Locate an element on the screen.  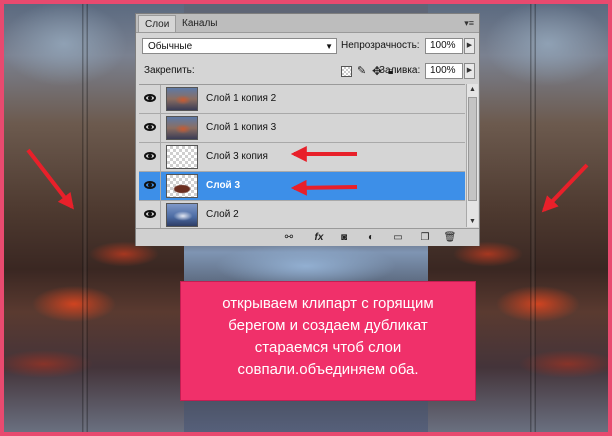
caption-line: открываем клипарт с горящим is located at coordinates (328, 303).